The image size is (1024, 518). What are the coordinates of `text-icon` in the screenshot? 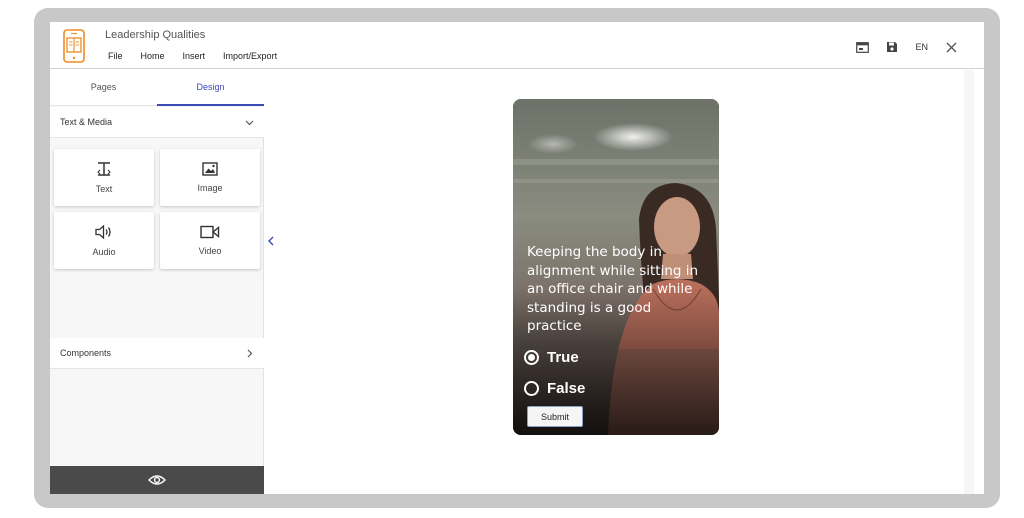 It's located at (104, 169).